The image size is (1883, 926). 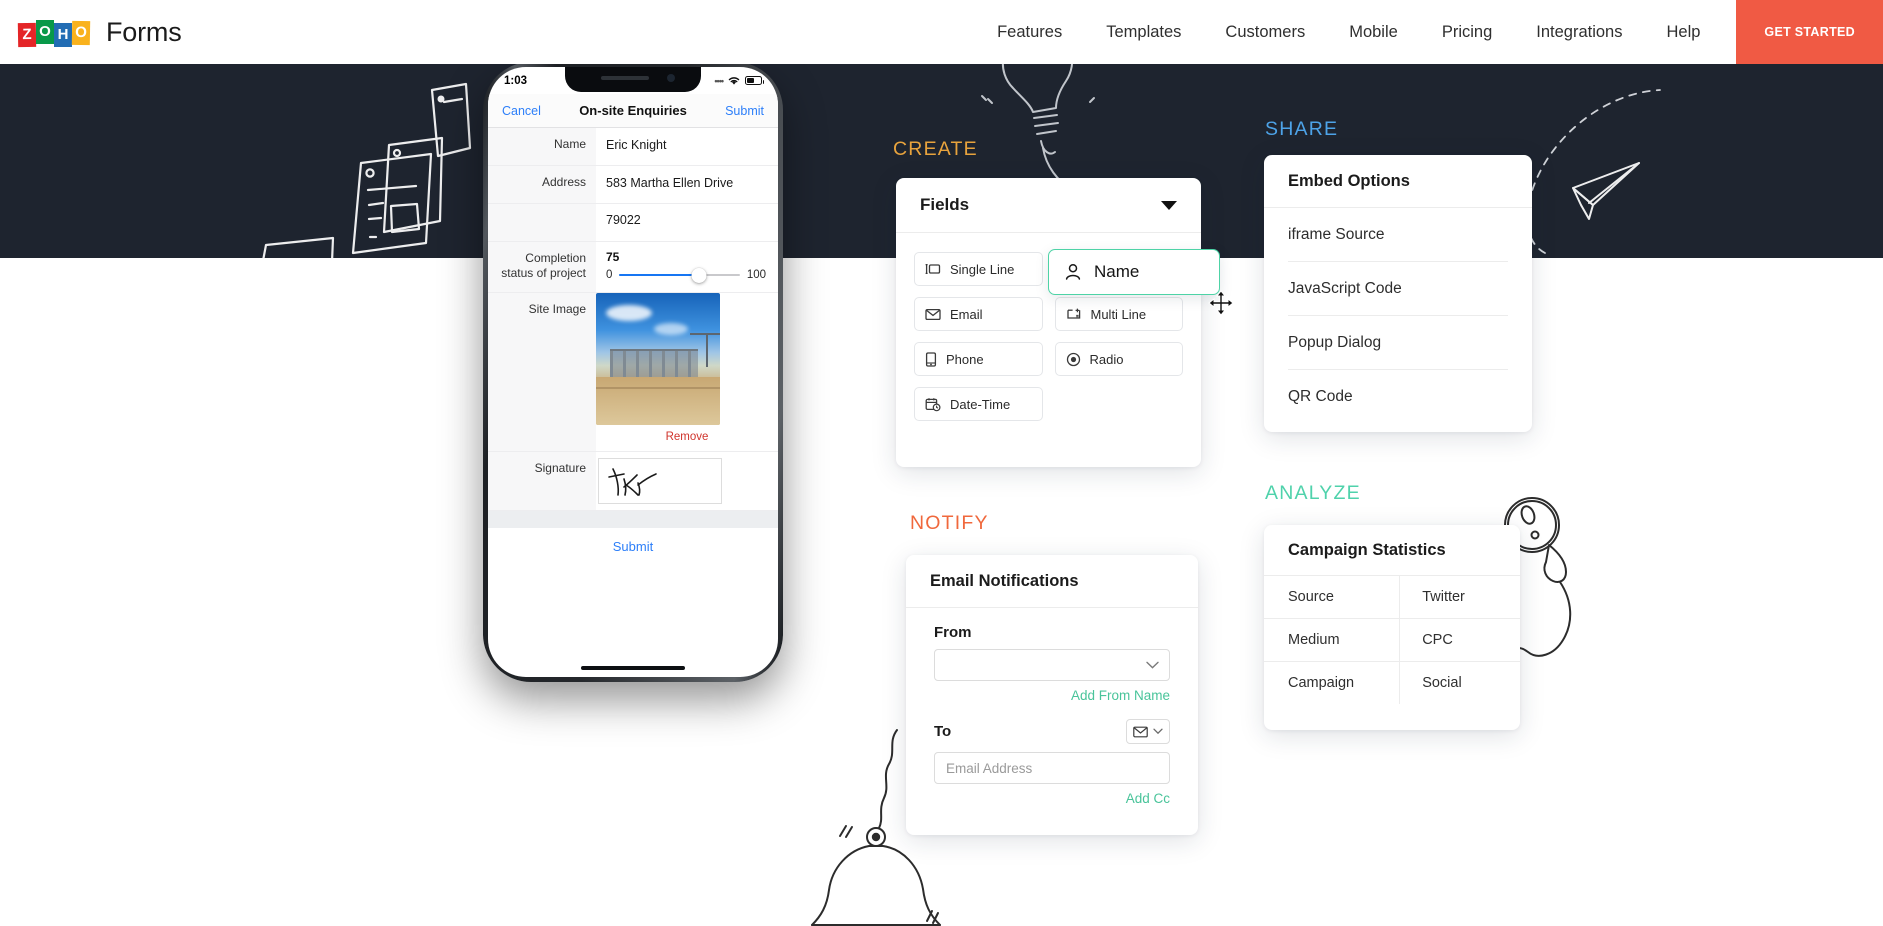 I want to click on field-label: Date-Time, so click(x=980, y=404).